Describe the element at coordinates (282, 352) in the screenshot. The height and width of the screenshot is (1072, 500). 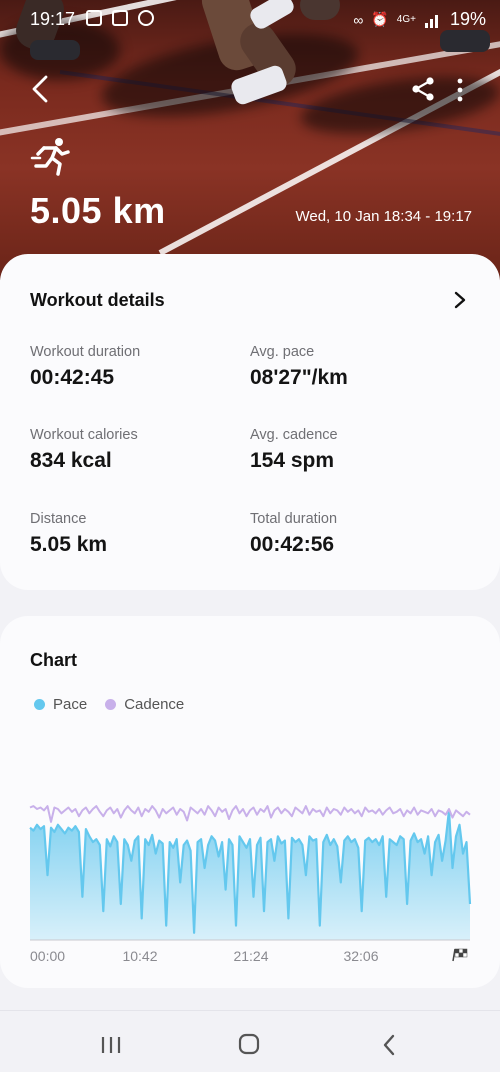
I see `metric-label: Avg. pace` at that location.